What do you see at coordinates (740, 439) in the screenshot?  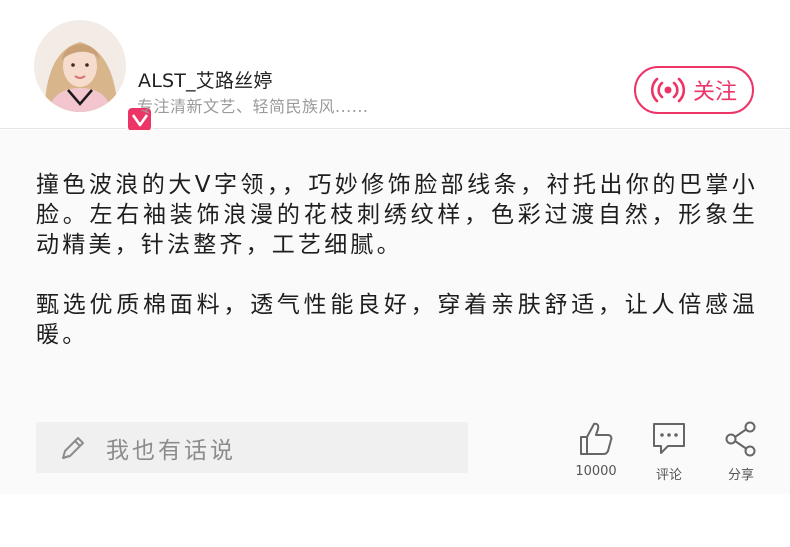 I see `share-icon` at bounding box center [740, 439].